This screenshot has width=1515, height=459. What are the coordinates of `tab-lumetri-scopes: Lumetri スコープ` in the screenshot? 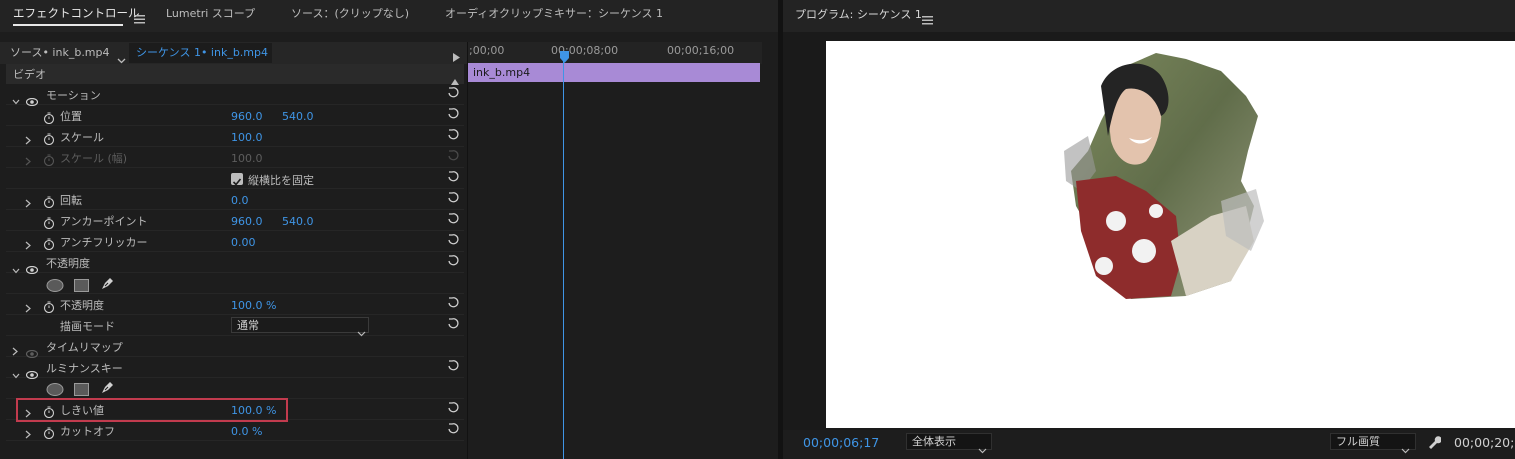 It's located at (210, 13).